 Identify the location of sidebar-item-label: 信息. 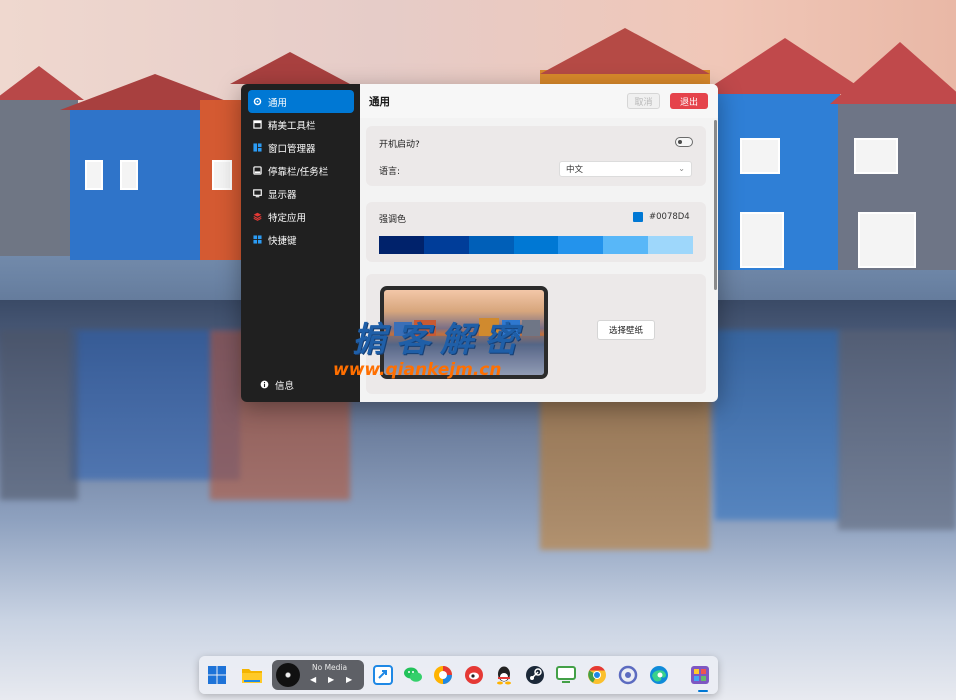
(285, 386).